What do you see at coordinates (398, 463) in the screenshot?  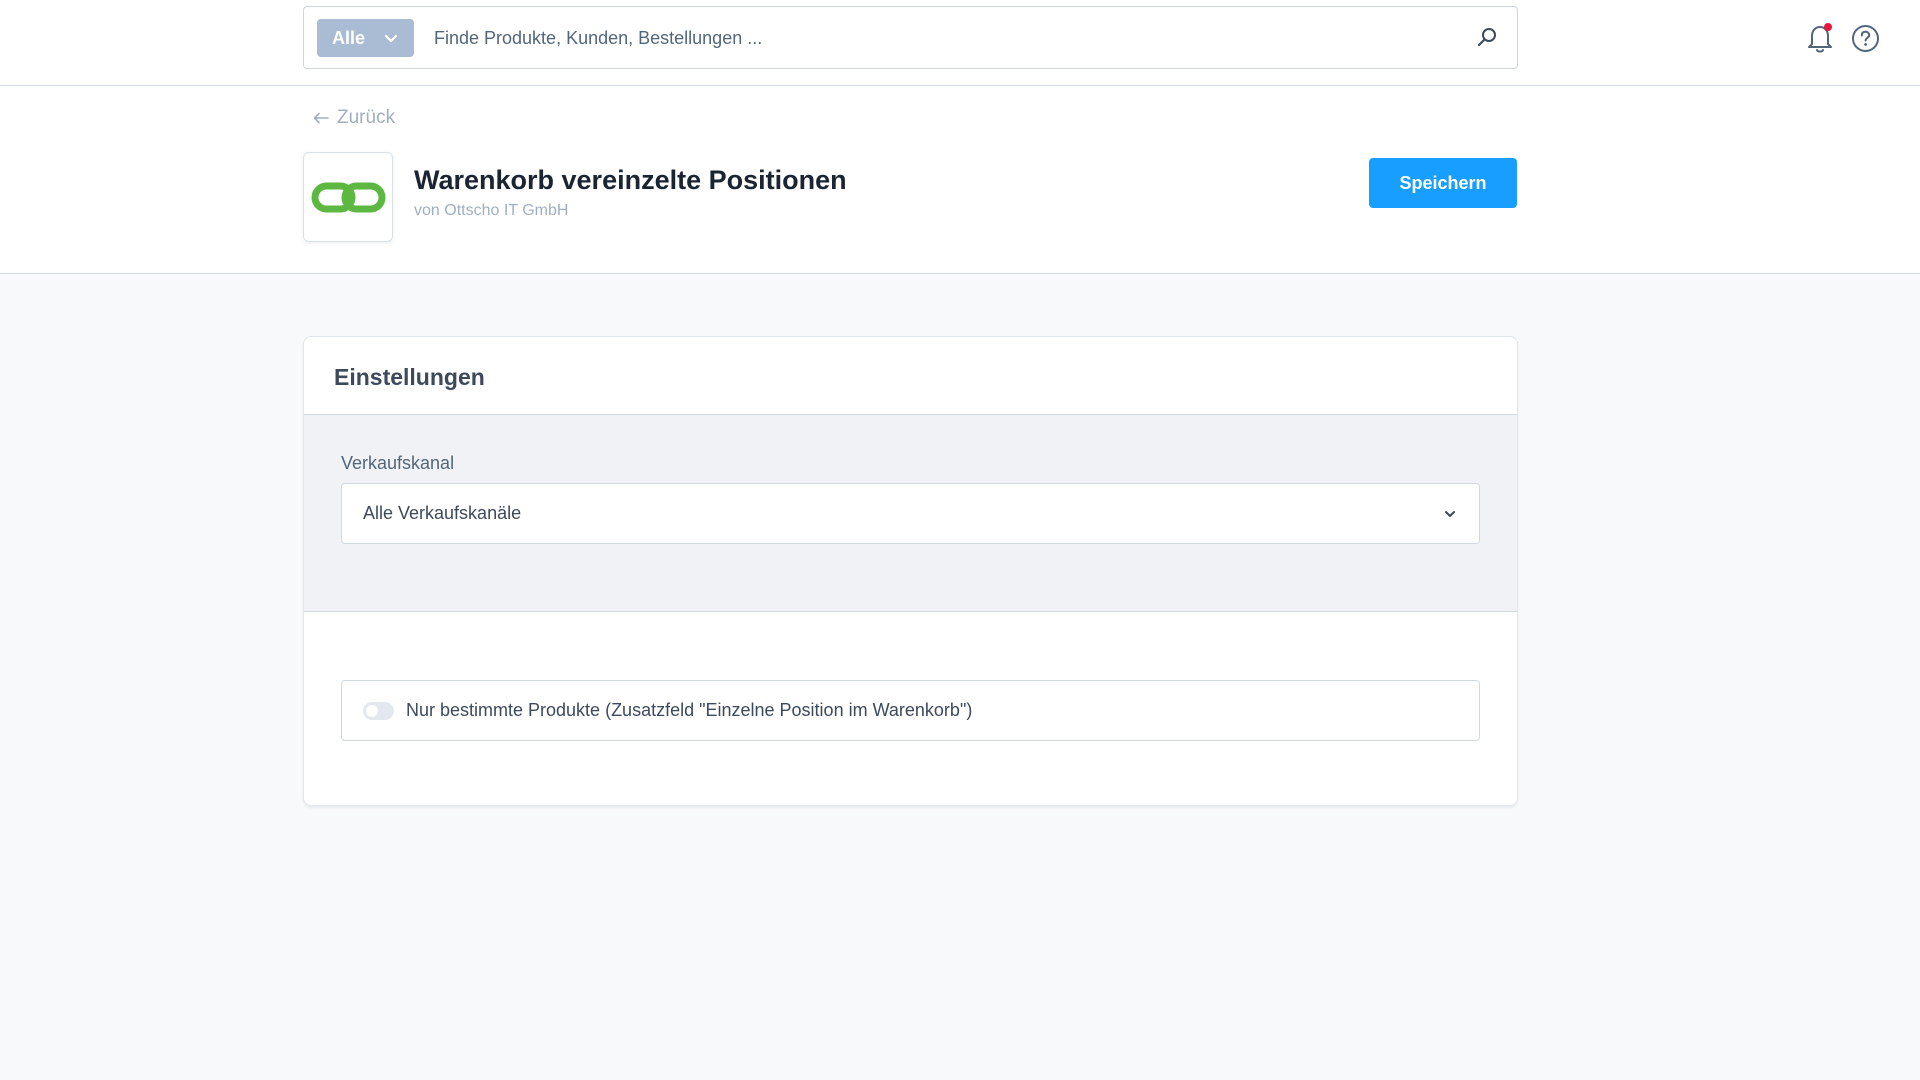 I see `sales-channel-label: Verkaufskanal` at bounding box center [398, 463].